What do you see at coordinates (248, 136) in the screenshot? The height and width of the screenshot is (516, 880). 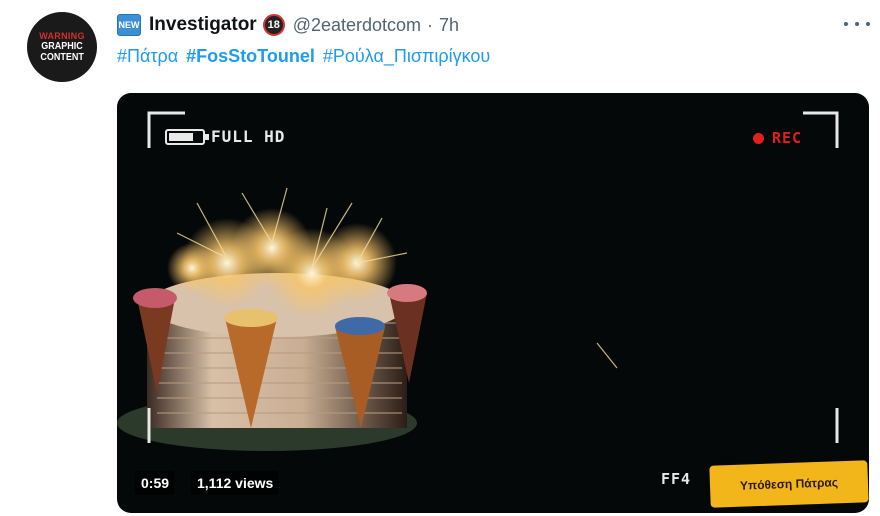 I see `hud-full-hd-label: FULL HD` at bounding box center [248, 136].